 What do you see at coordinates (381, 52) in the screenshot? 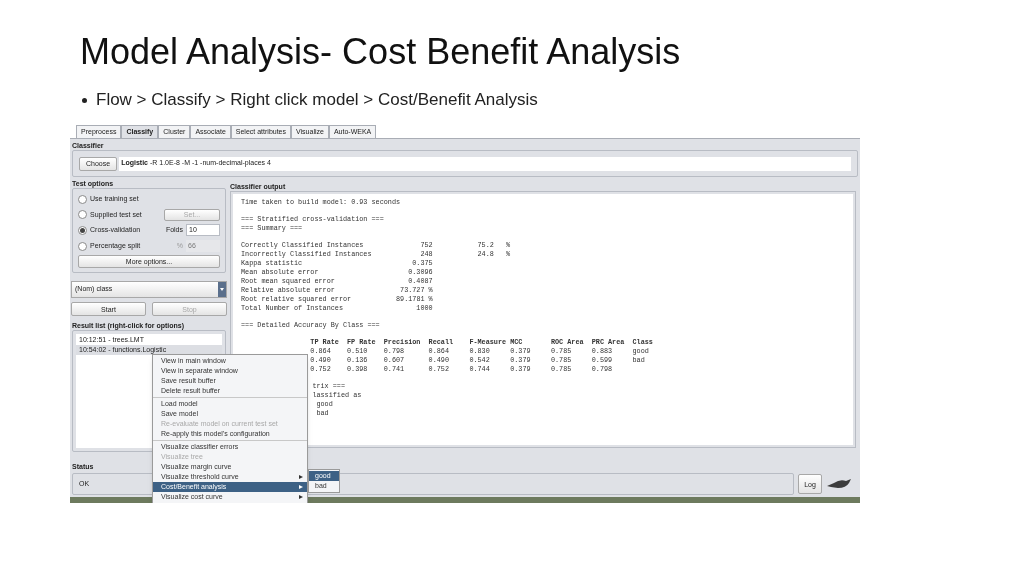
I see `slide-title: Model Analysis- Cost Benefit Analysis` at bounding box center [381, 52].